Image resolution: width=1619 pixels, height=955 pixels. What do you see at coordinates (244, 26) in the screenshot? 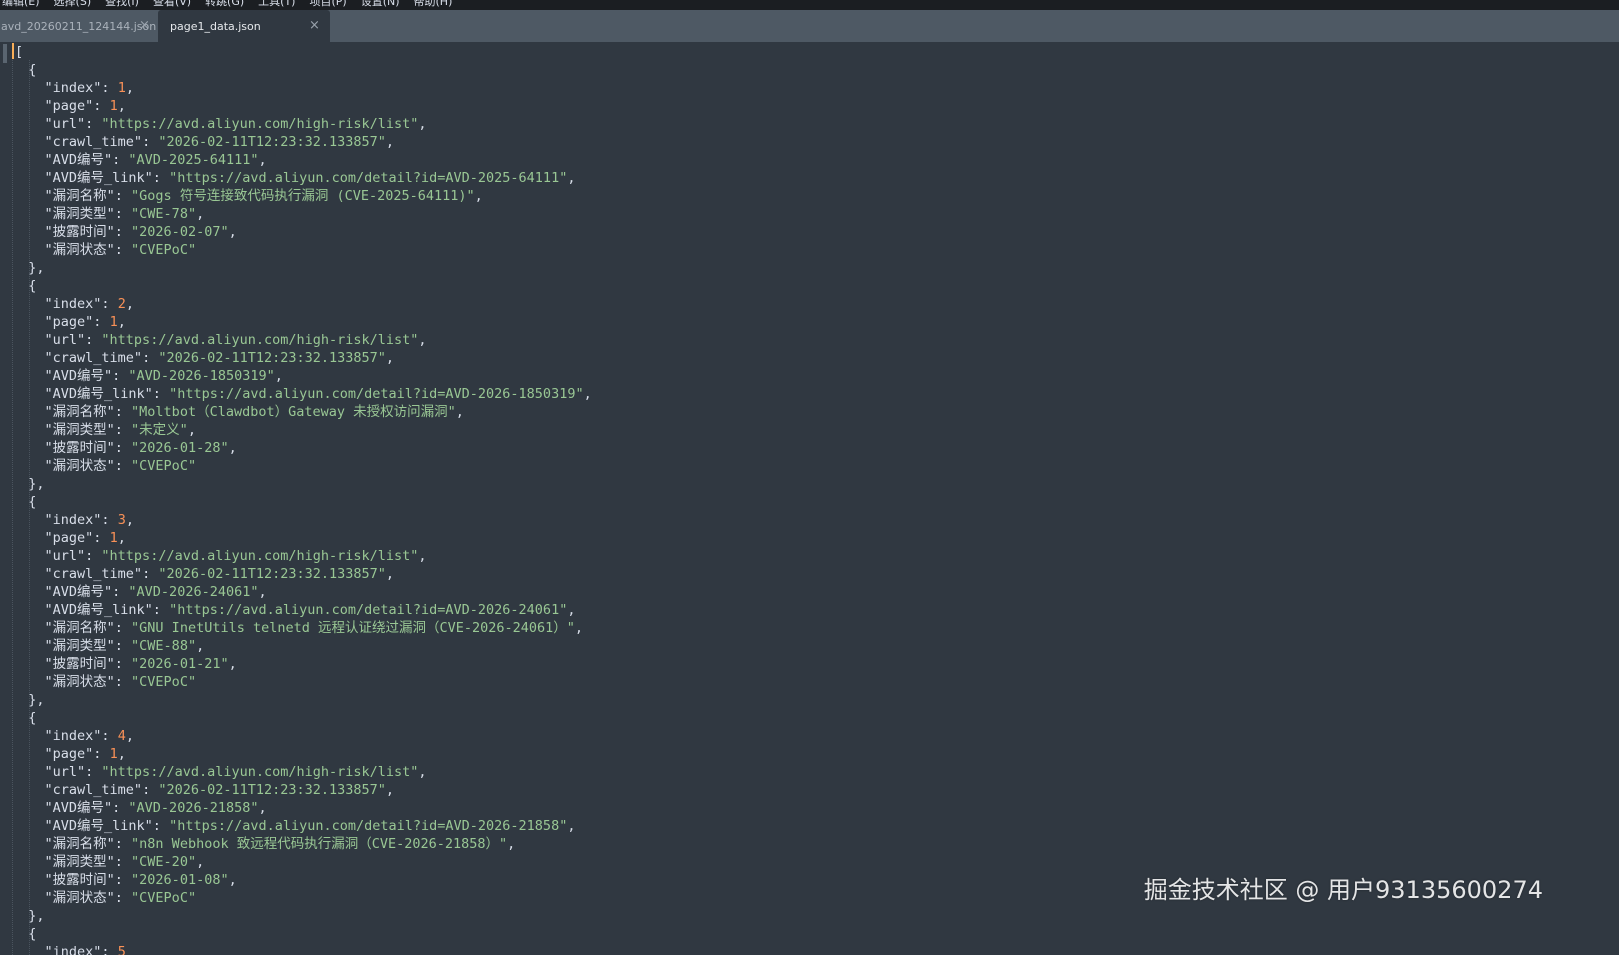
I see `tab-page1-data-json: page1_data.json ×` at bounding box center [244, 26].